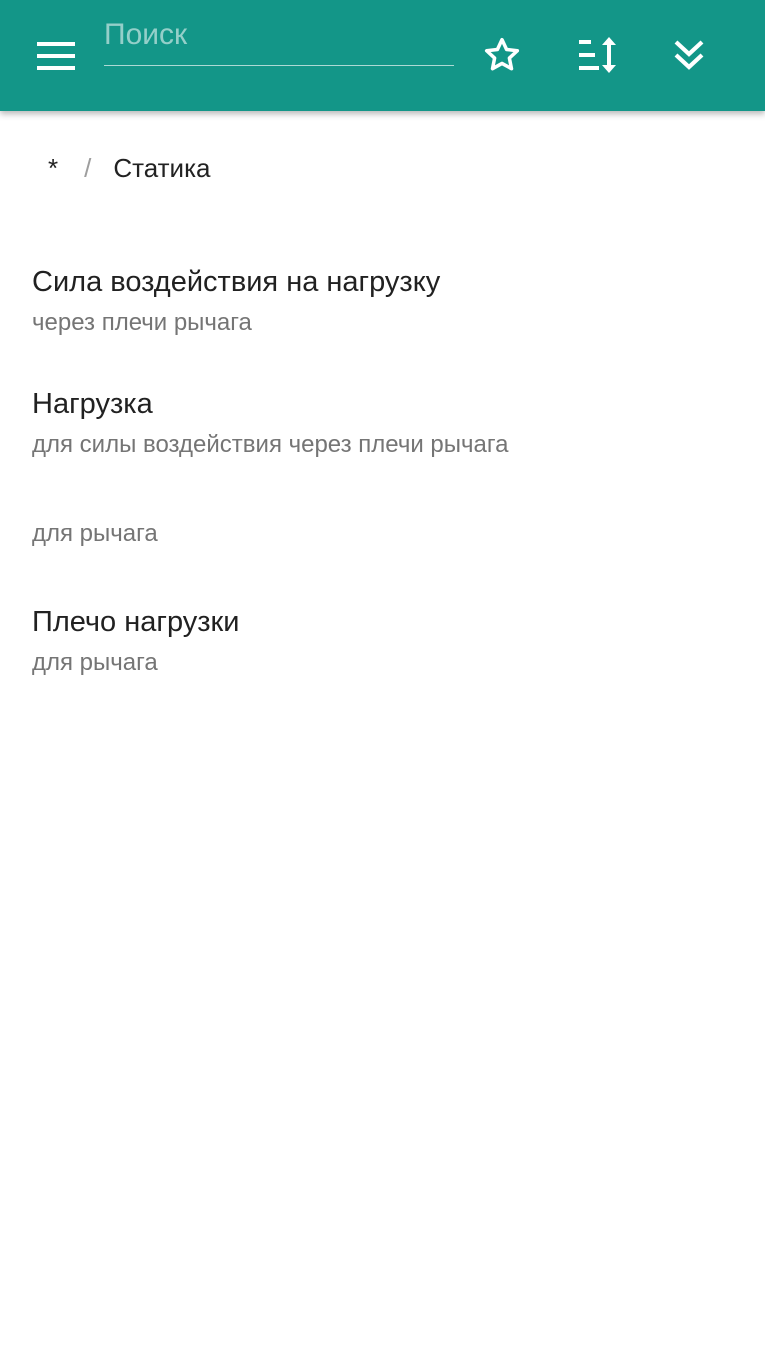 Image resolution: width=765 pixels, height=1360 pixels. What do you see at coordinates (162, 167) in the screenshot?
I see `breadcrumb-current: Статика` at bounding box center [162, 167].